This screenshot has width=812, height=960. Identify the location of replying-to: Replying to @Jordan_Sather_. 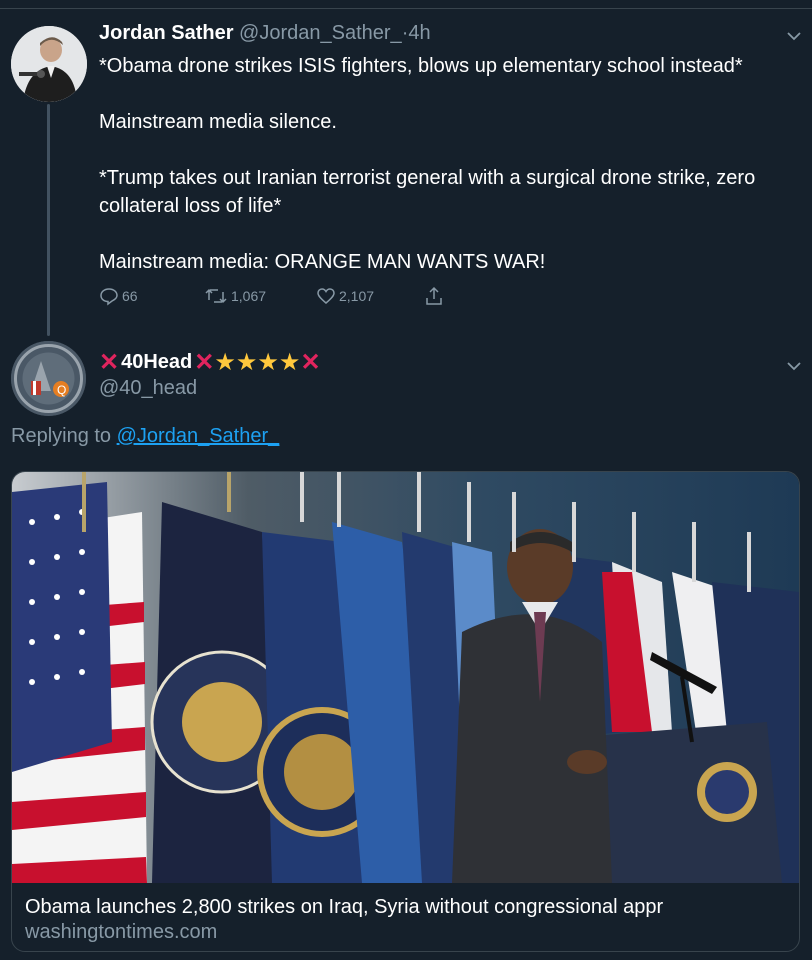
(145, 436).